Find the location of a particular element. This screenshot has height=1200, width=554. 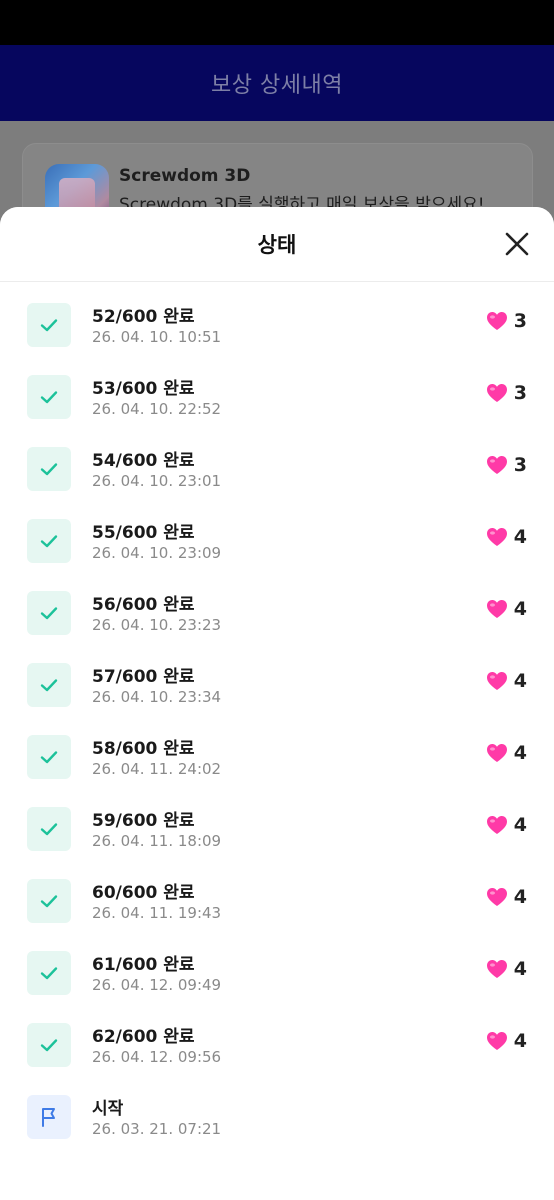

page-title: 보상 상세내역 is located at coordinates (277, 85).